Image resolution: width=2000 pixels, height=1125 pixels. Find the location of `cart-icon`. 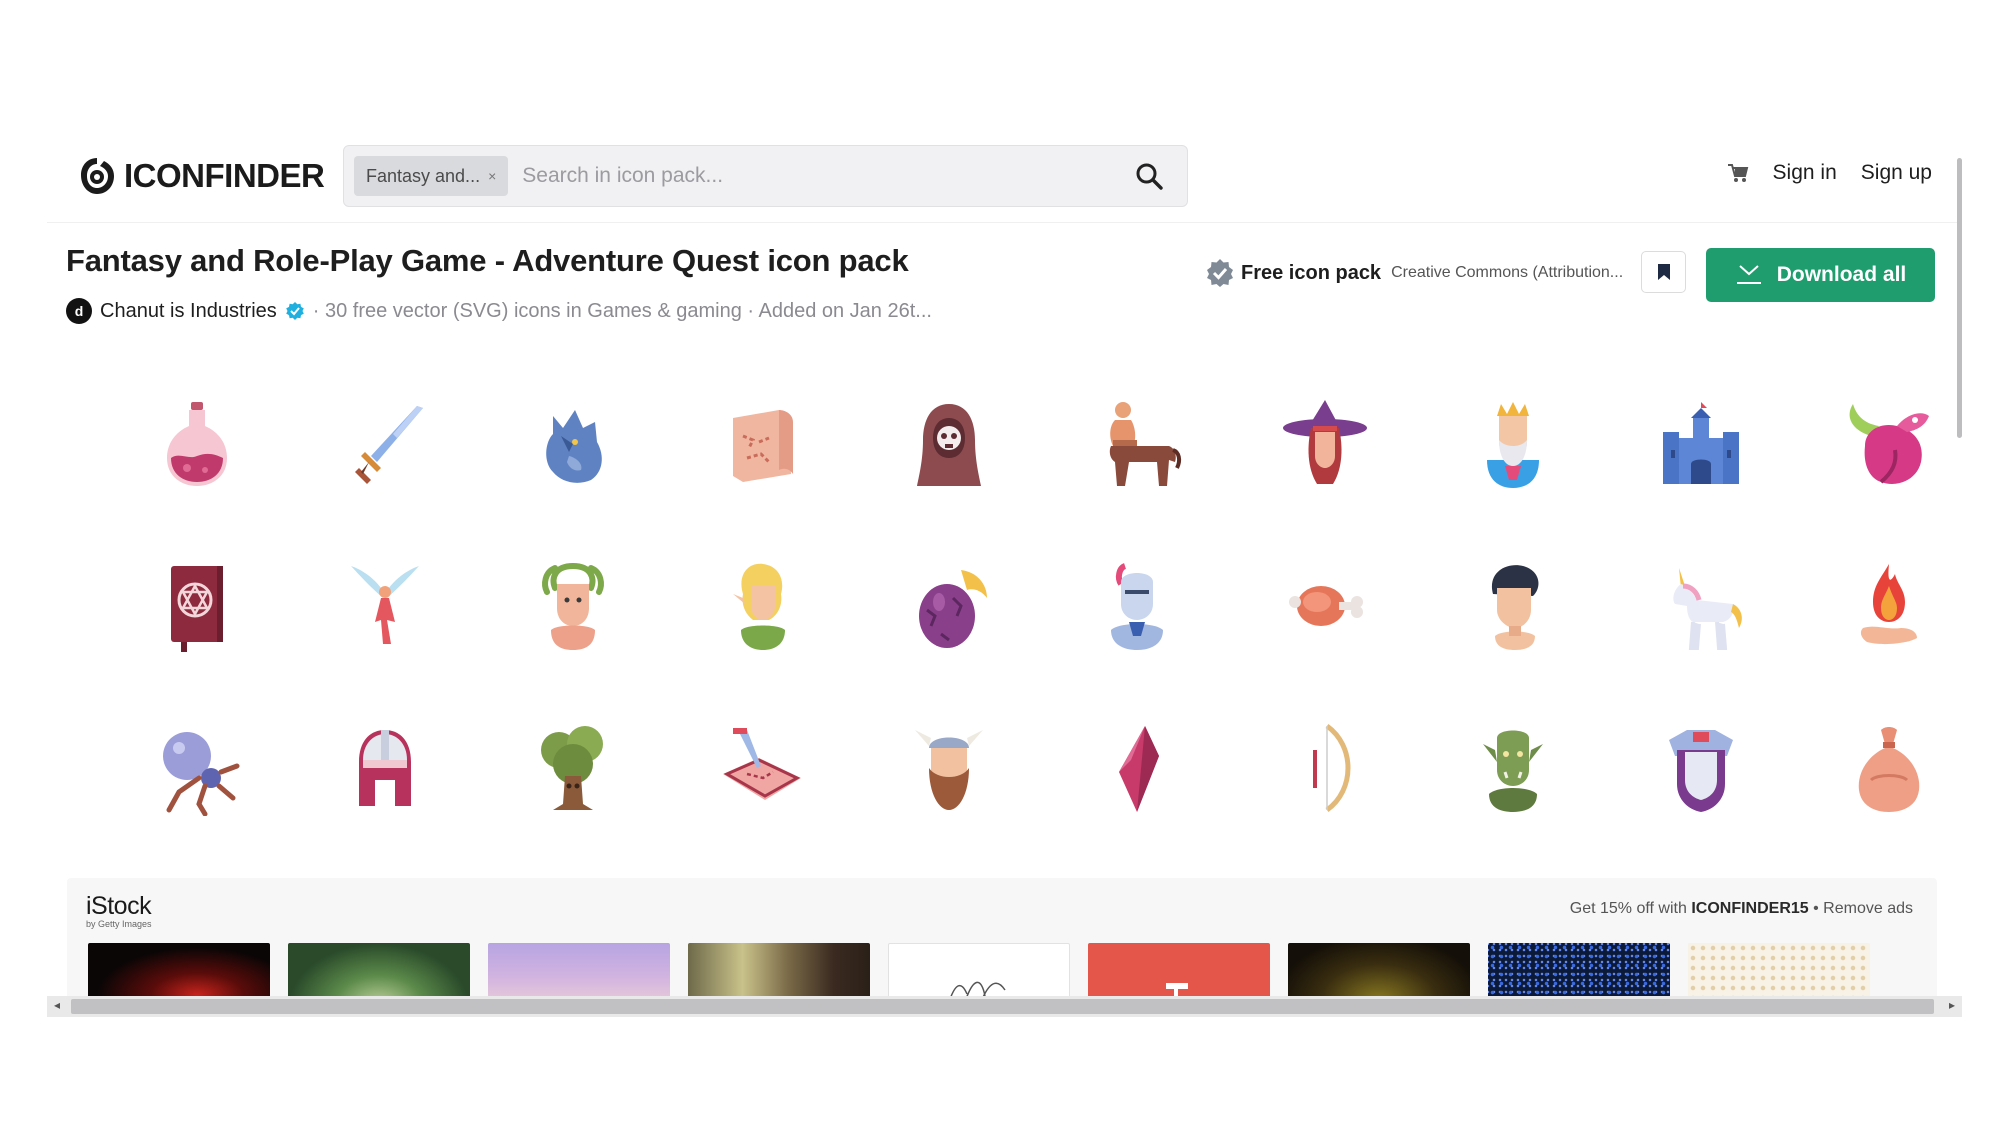

cart-icon is located at coordinates (1738, 173).